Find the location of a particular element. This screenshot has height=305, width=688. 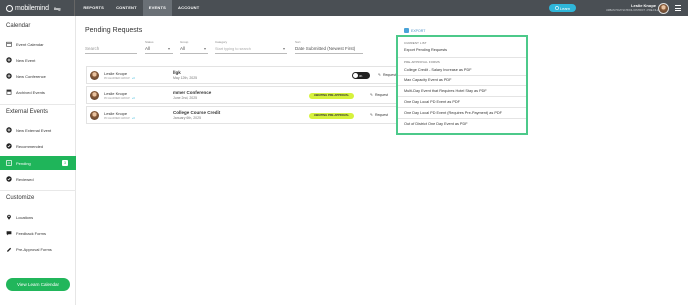

sidebar-item-label: New External Event is located at coordinates (34, 130).